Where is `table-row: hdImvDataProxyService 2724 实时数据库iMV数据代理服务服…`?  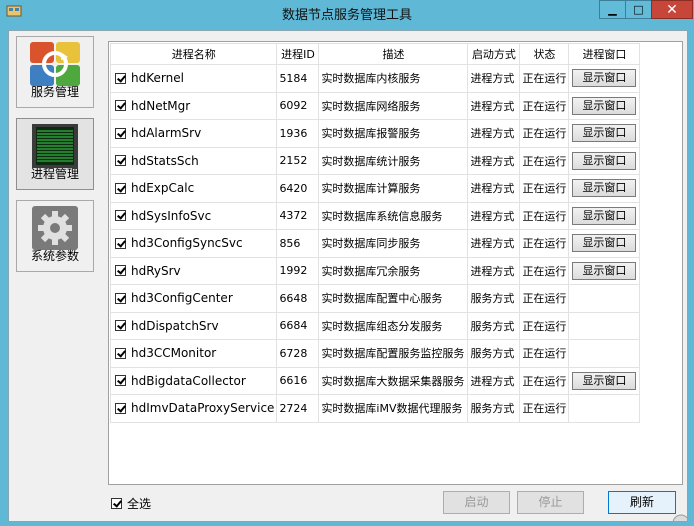
table-row: hdImvDataProxyService 2724 实时数据库iMV数据代理服务服… is located at coordinates (375, 408).